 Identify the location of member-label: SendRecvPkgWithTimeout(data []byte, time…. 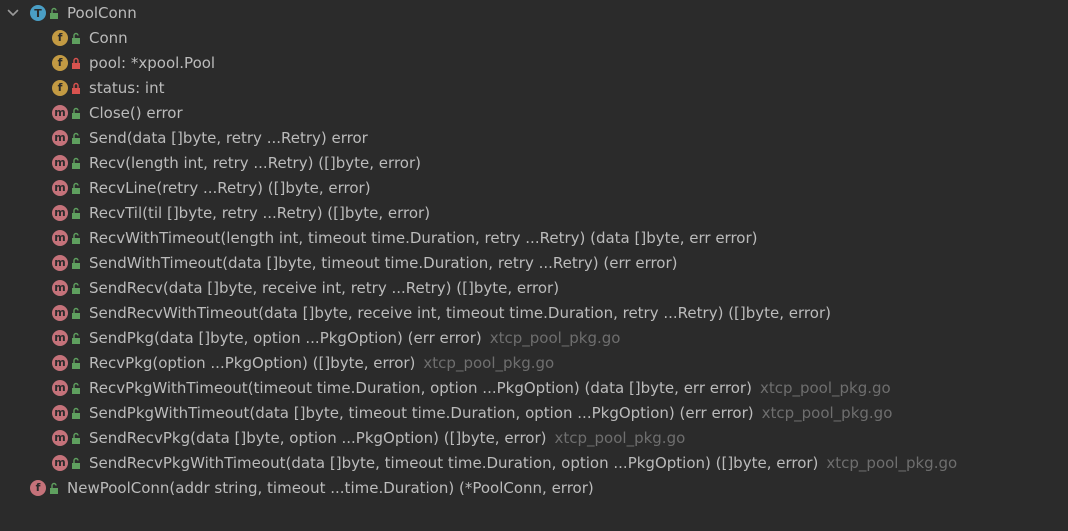
(454, 462).